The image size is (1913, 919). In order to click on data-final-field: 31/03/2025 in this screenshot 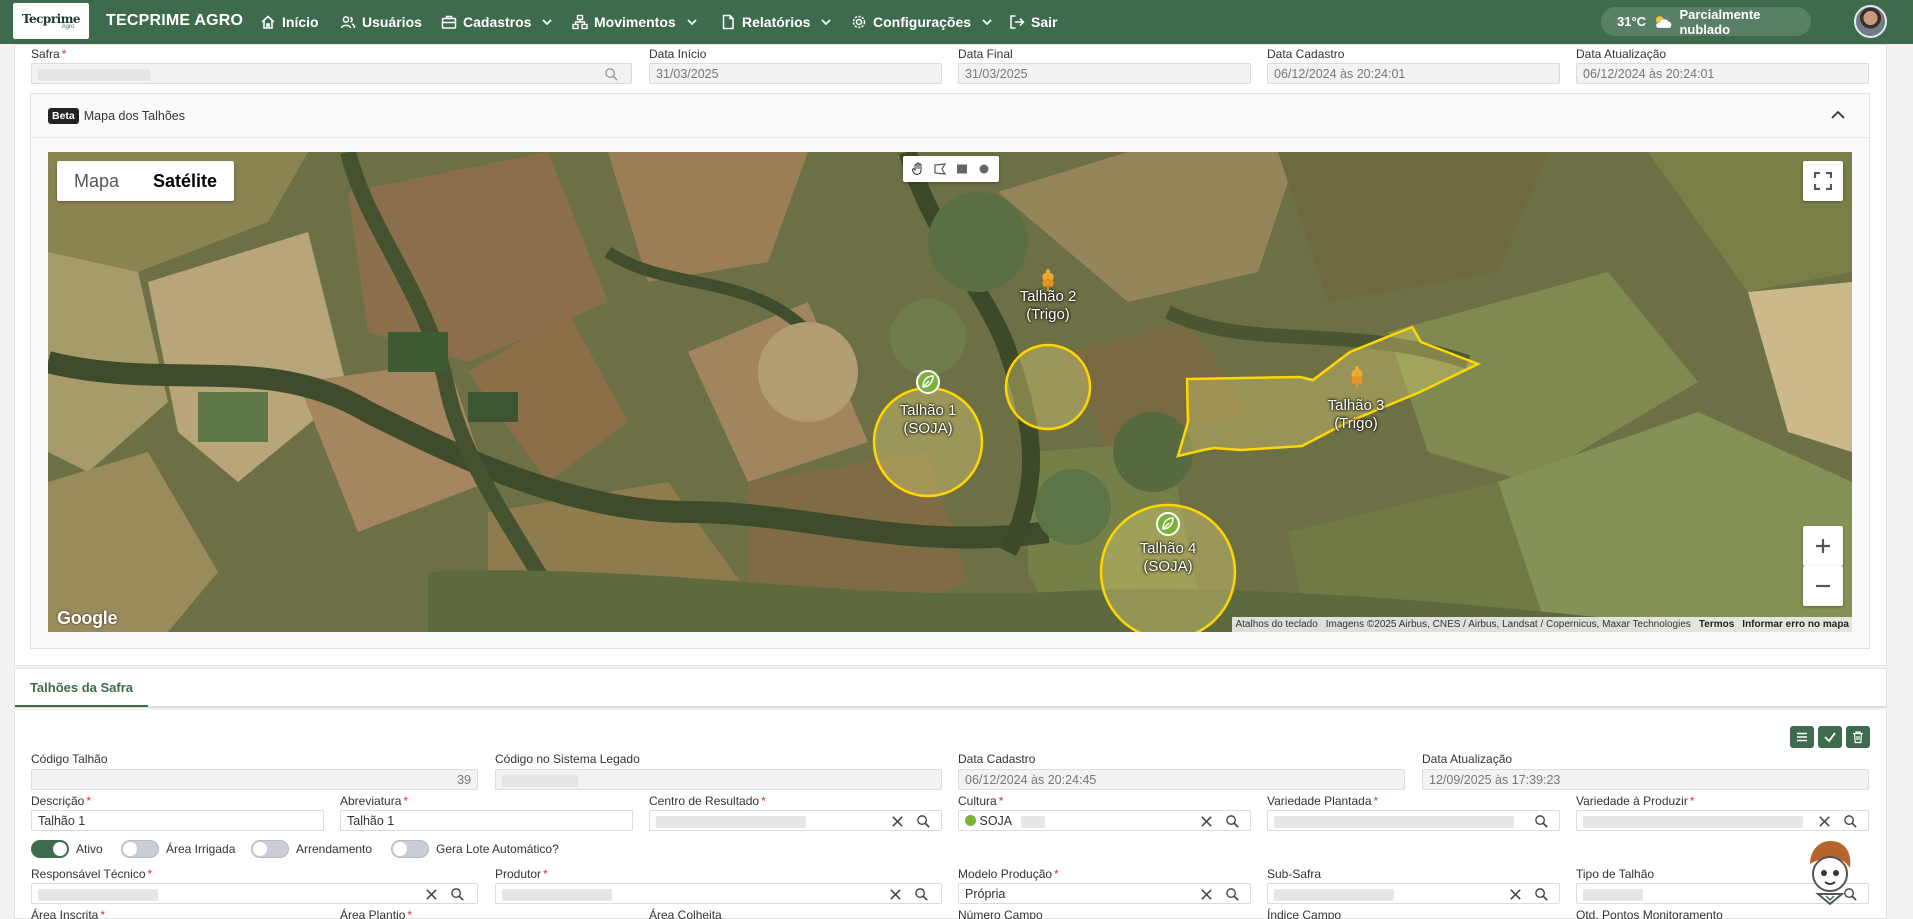, I will do `click(1104, 73)`.